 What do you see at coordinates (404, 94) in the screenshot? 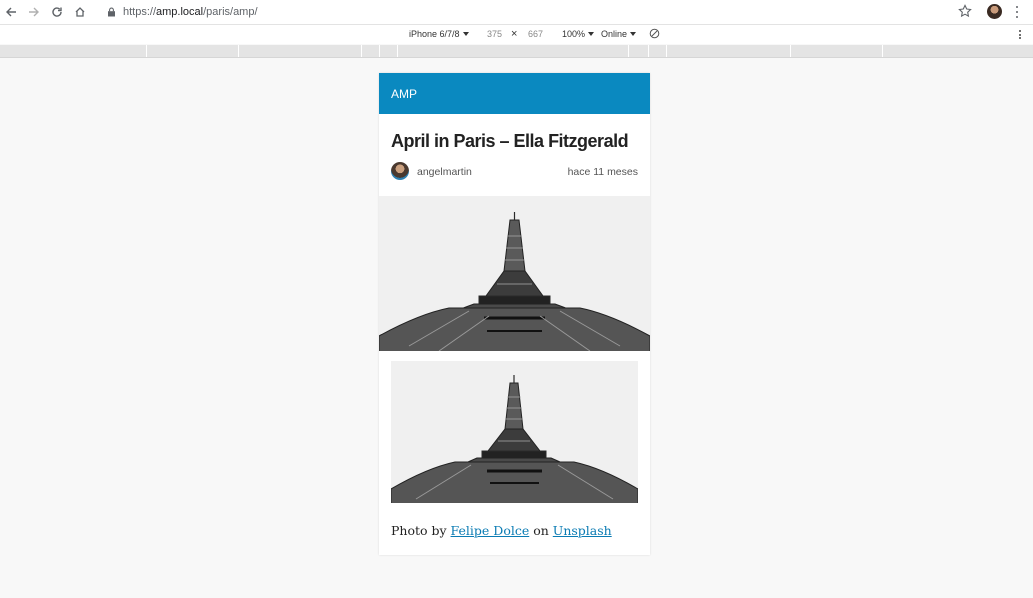
I see `site-title: AMP` at bounding box center [404, 94].